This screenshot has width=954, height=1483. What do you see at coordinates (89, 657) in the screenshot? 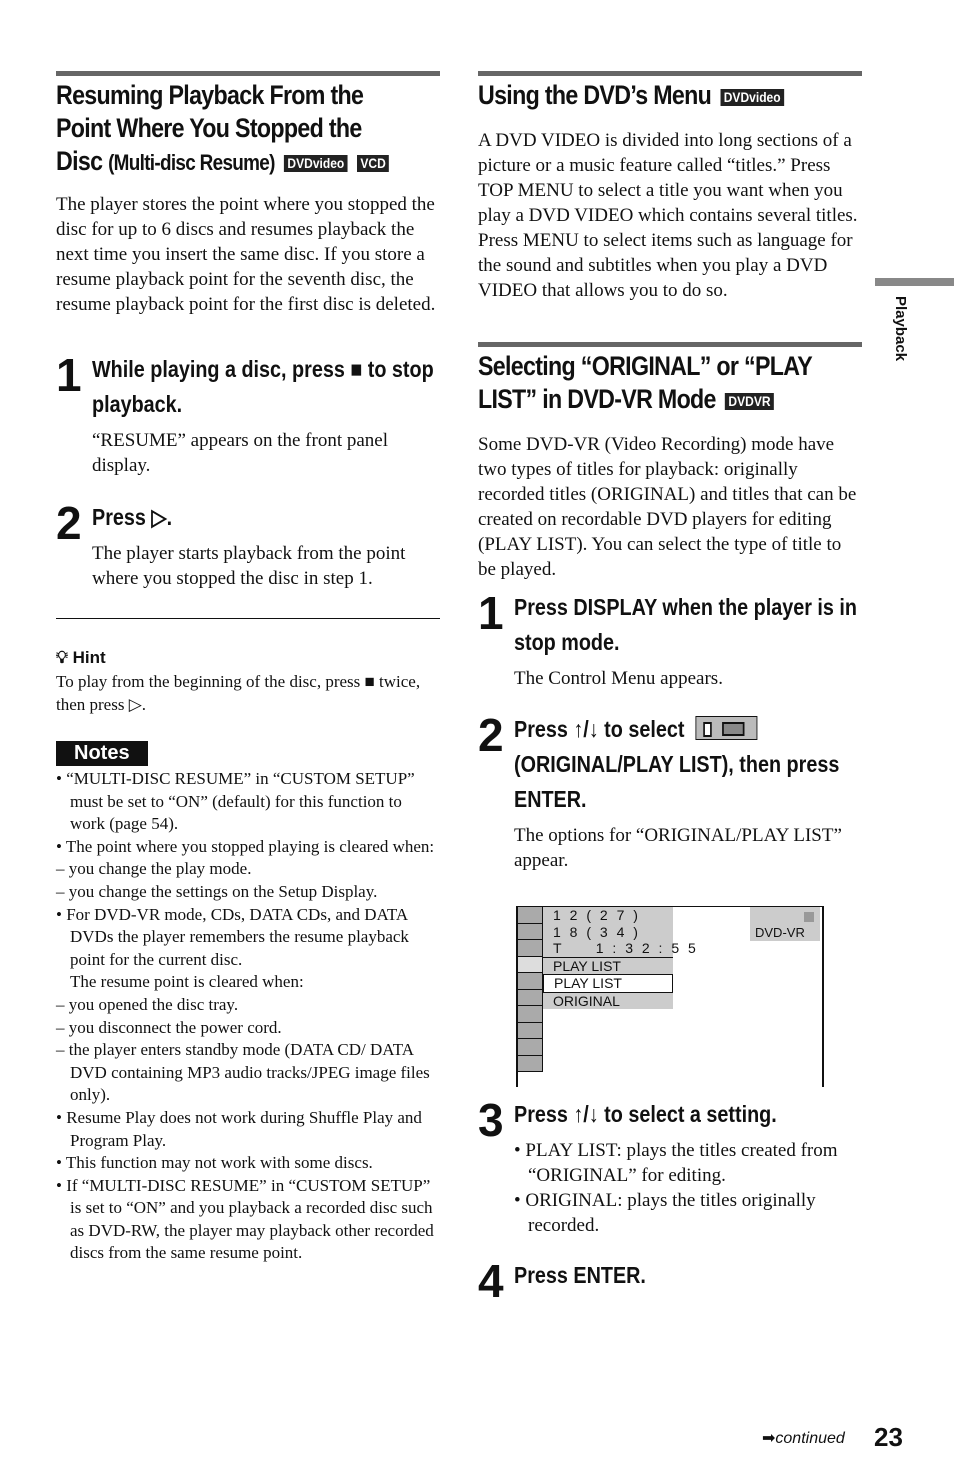
I see `hint-label: Hint` at bounding box center [89, 657].